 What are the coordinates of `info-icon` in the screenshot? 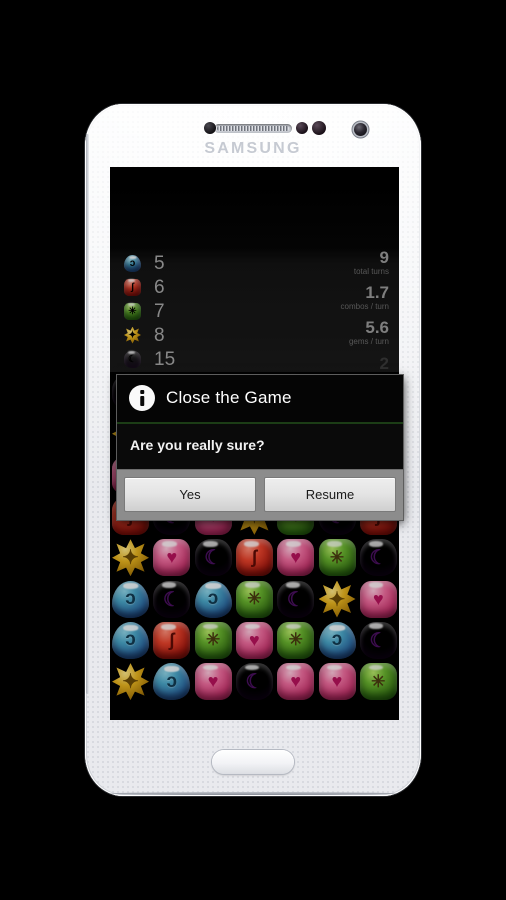 It's located at (142, 398).